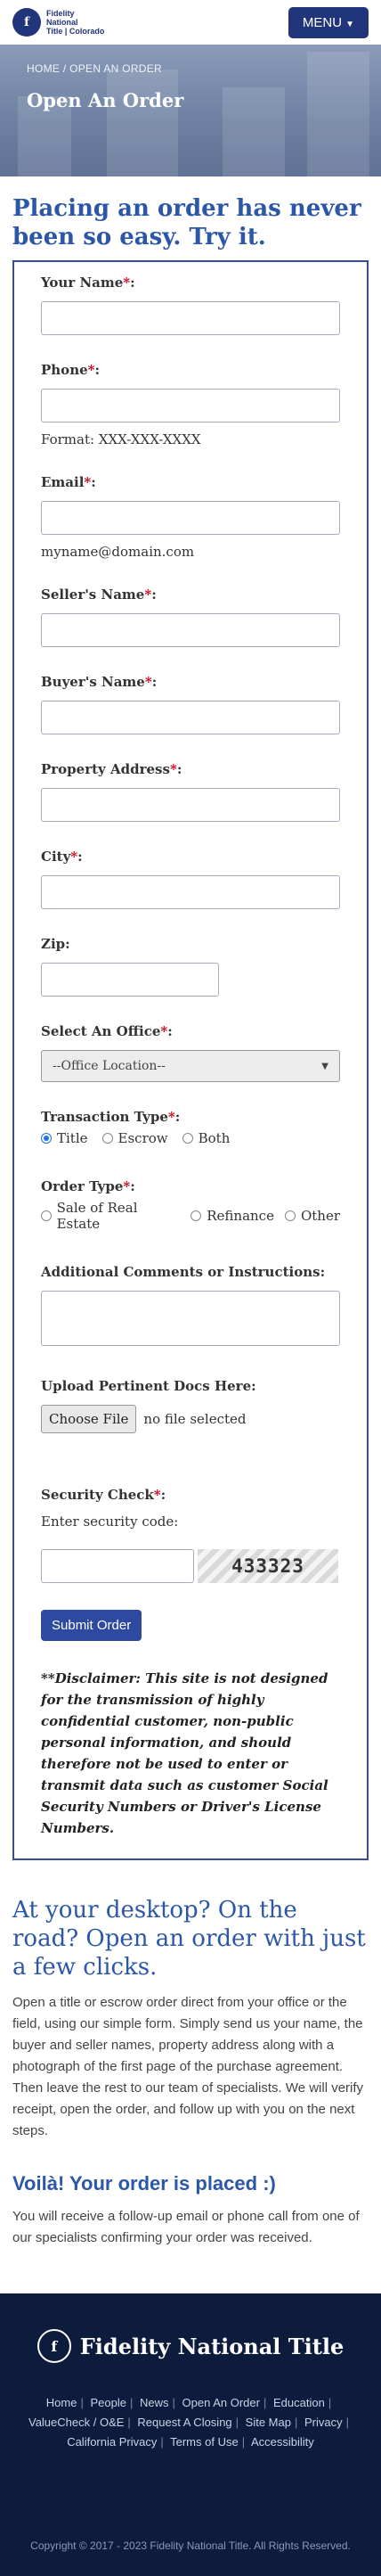 The height and width of the screenshot is (2576, 381). I want to click on page-hero: HOME / OPEN AN ORDER Open An Order, so click(190, 110).